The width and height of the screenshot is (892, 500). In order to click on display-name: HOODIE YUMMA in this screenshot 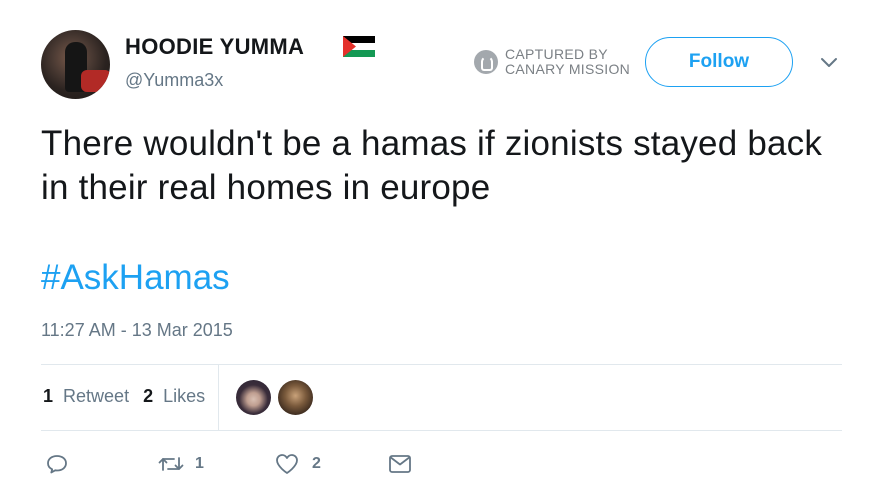, I will do `click(214, 47)`.